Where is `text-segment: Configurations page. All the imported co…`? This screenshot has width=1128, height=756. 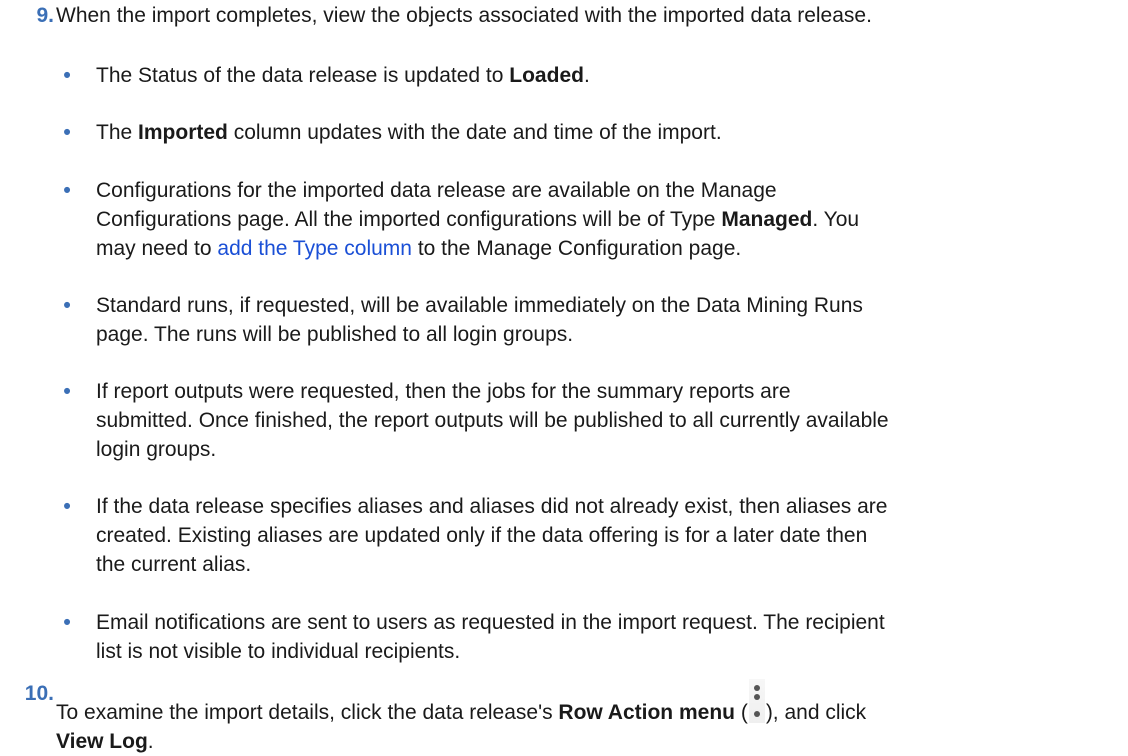
text-segment: Configurations page. All the imported co… is located at coordinates (409, 219).